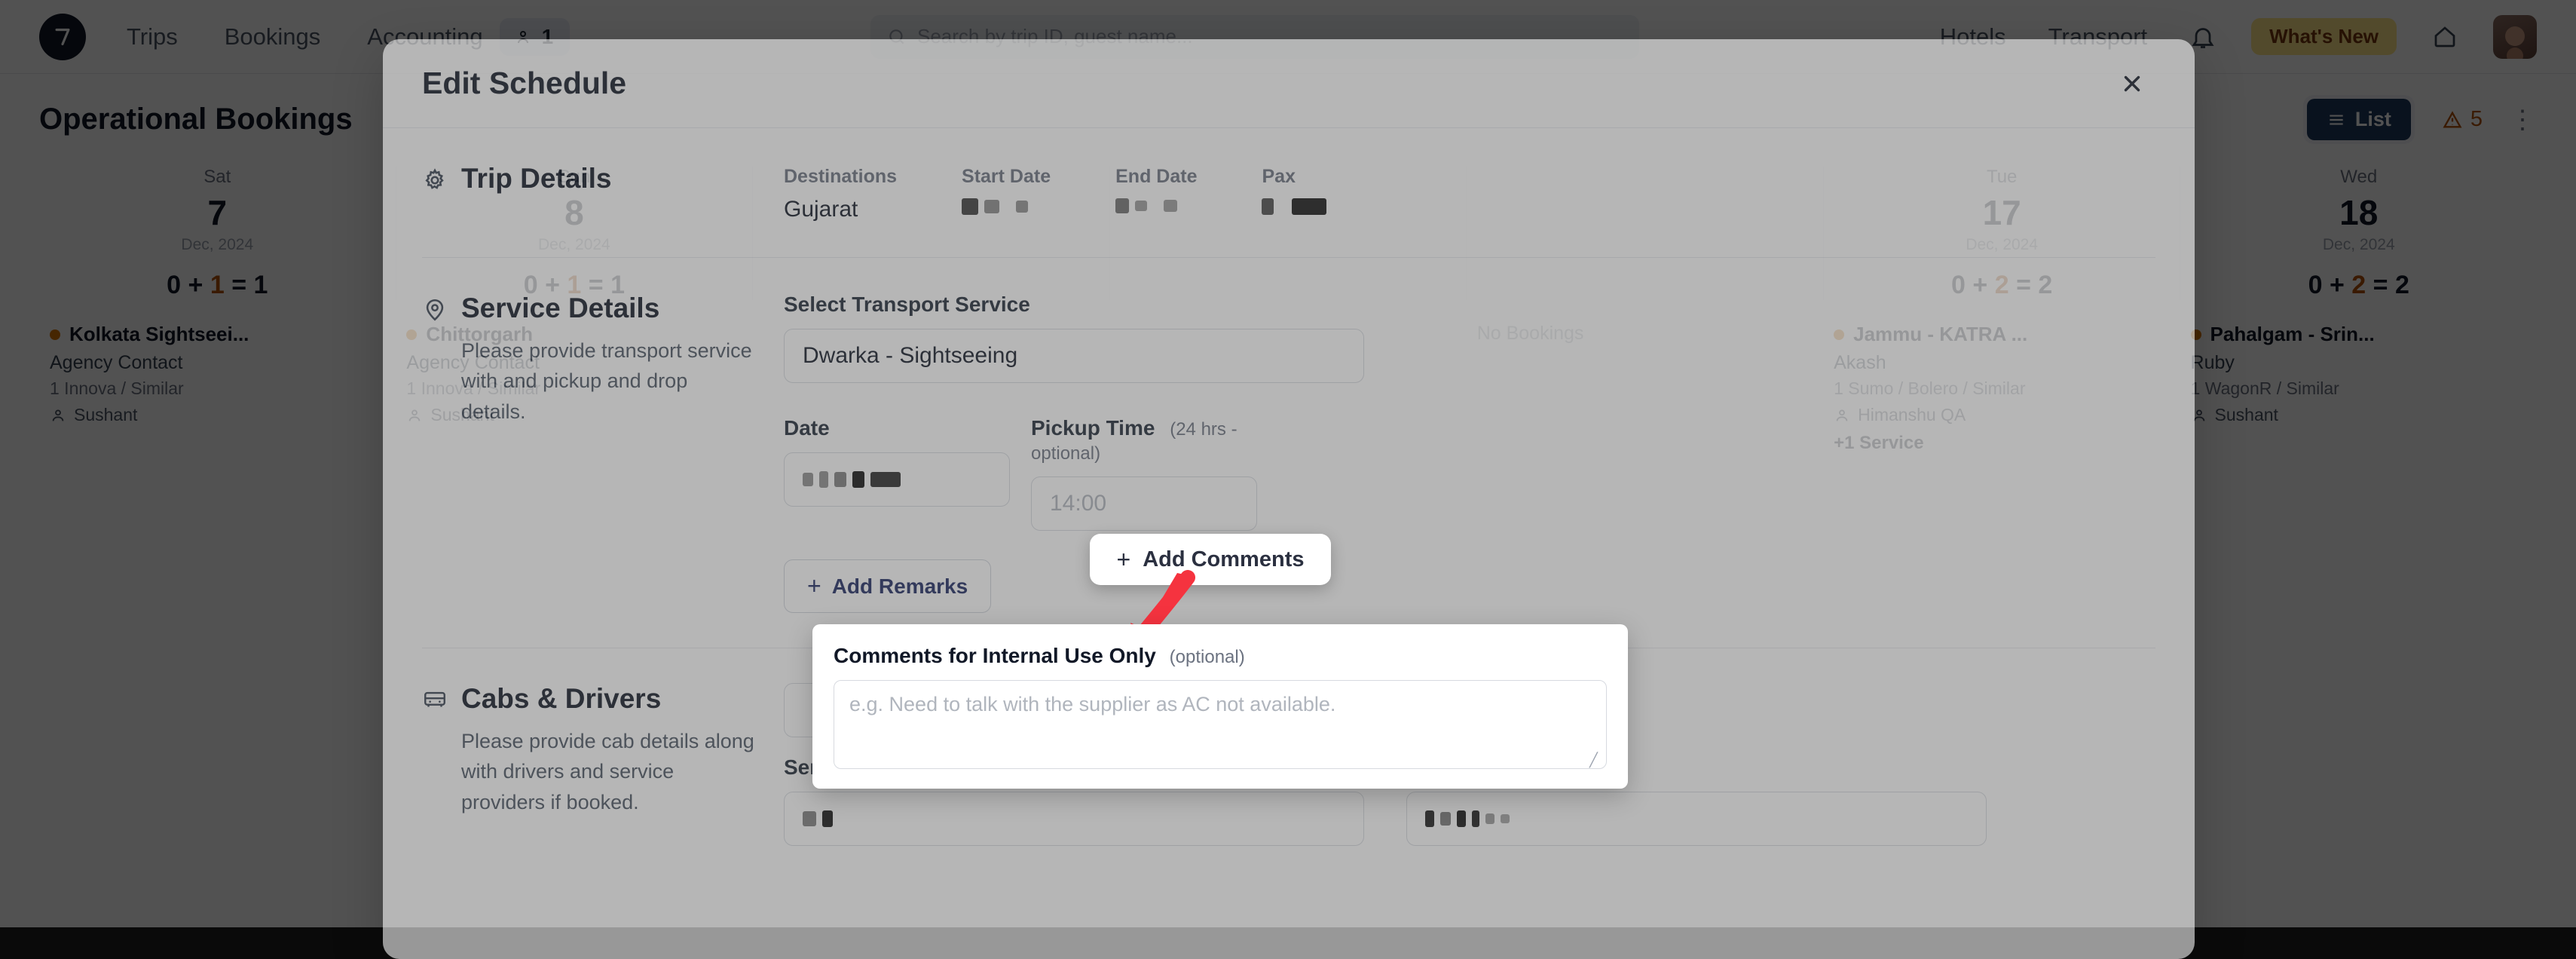  Describe the element at coordinates (1469, 473) in the screenshot. I see `date-time-row: Date Pick` at that location.